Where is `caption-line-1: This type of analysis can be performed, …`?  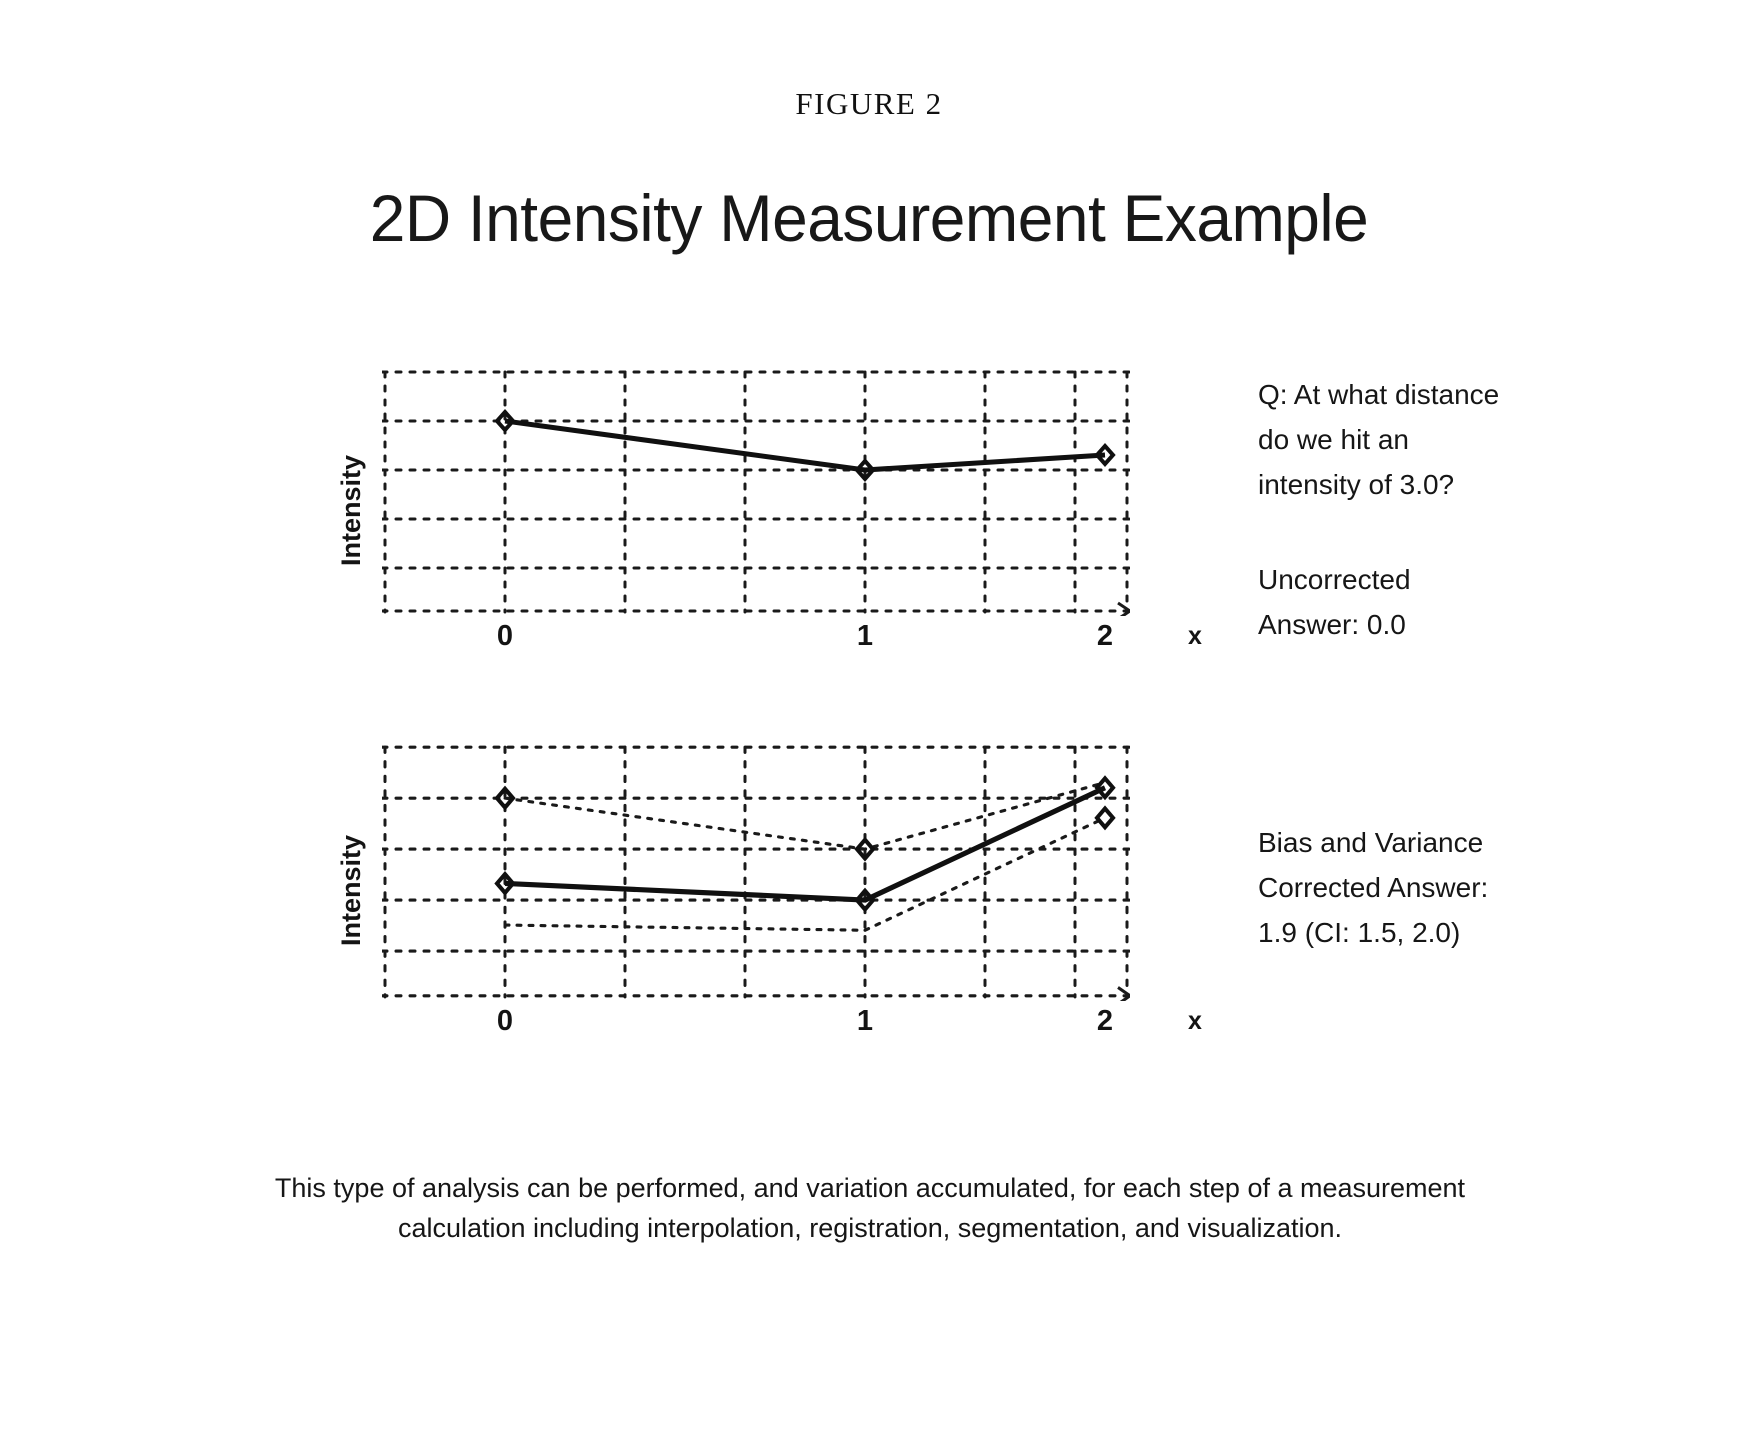
caption-line-1: This type of analysis can be performed, … is located at coordinates (870, 1188).